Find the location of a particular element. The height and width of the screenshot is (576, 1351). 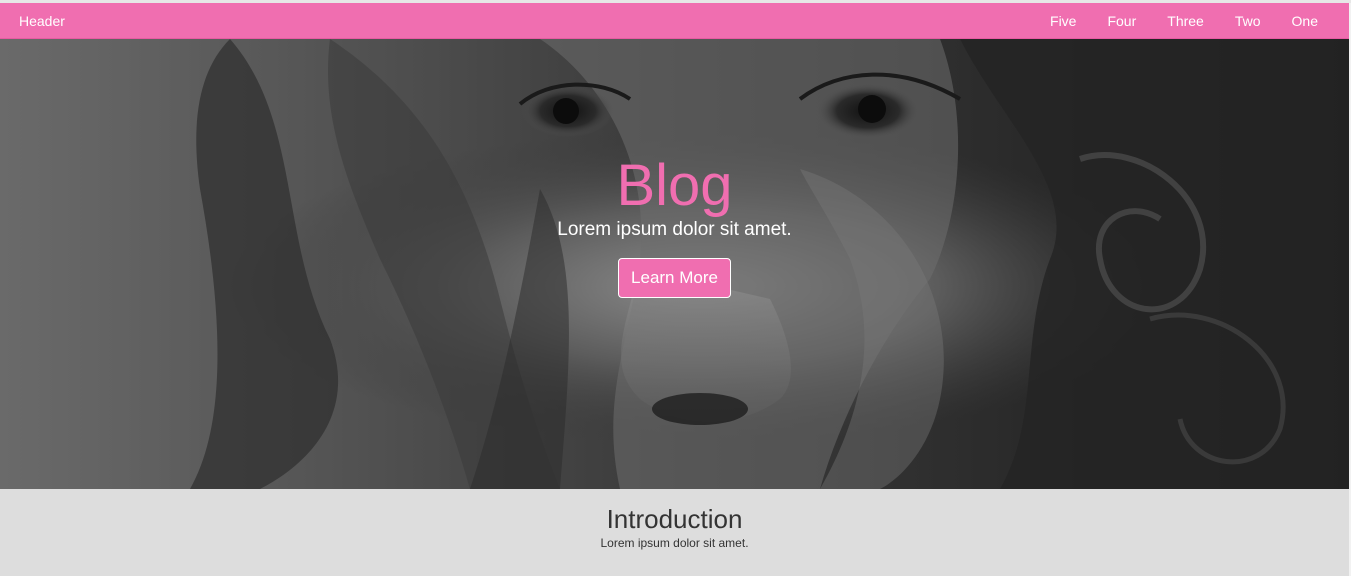

nav-link-one: One is located at coordinates (1305, 21).